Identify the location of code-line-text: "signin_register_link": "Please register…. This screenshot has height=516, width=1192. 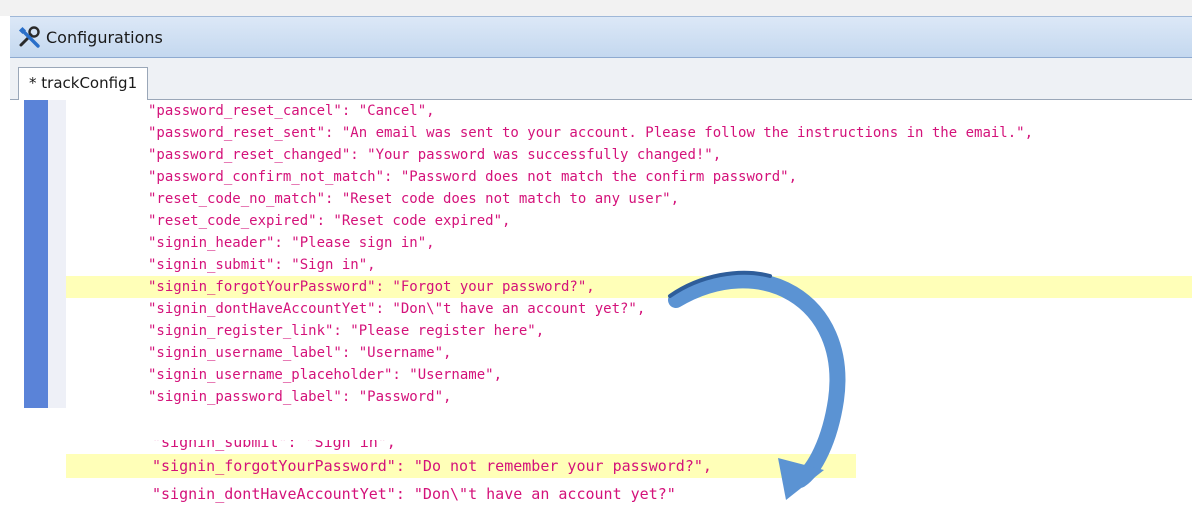
(346, 331).